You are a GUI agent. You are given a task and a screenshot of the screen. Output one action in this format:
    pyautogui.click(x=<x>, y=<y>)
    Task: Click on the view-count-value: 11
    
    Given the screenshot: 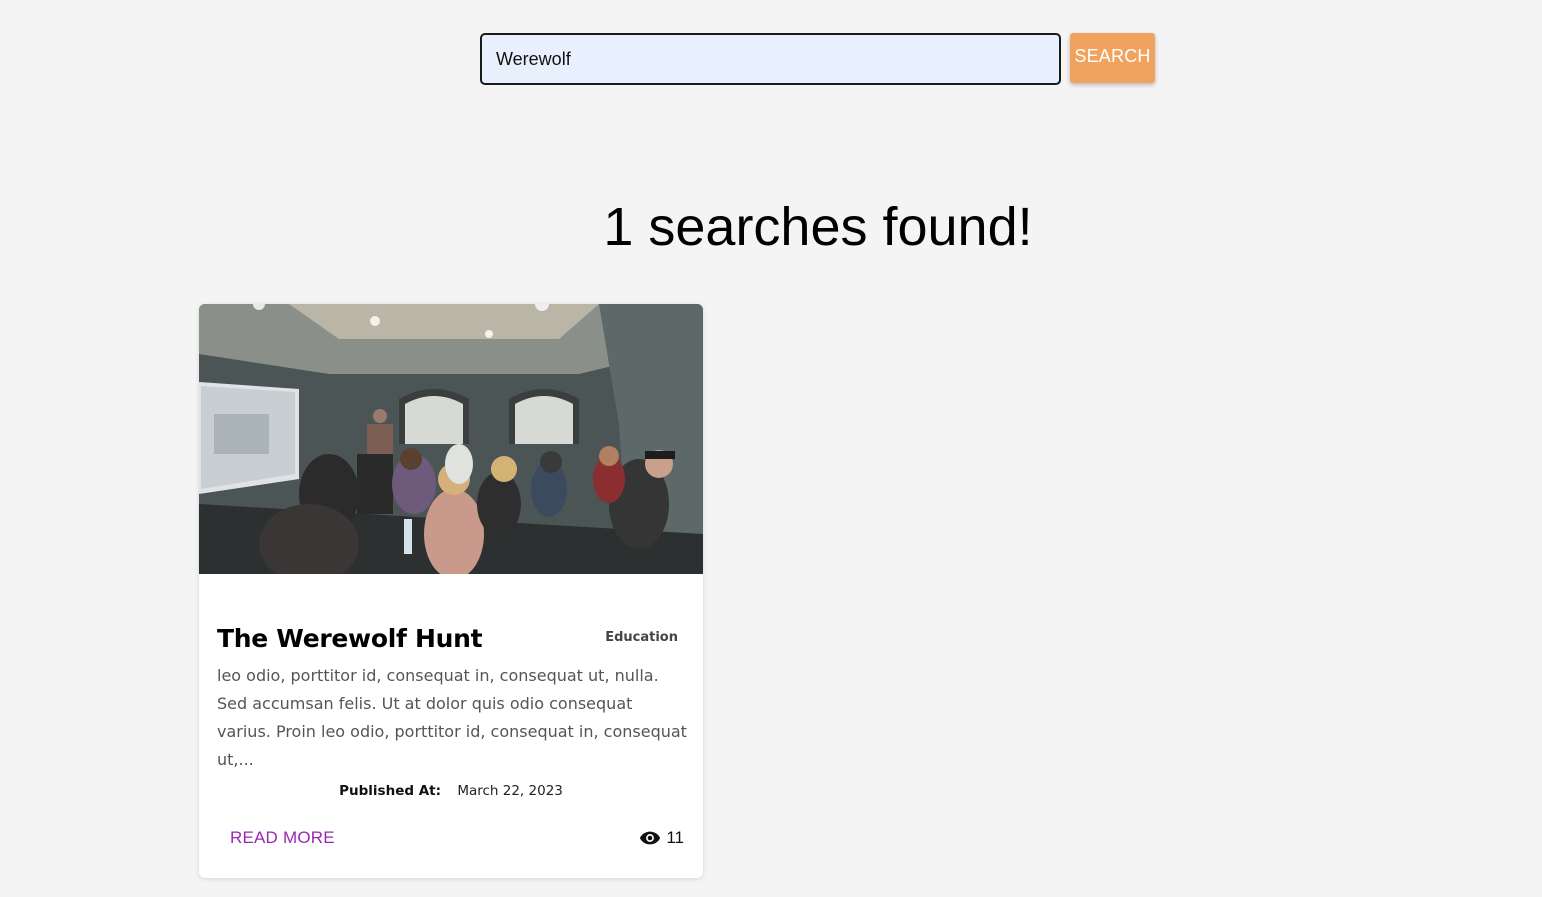 What is the action you would take?
    pyautogui.click(x=675, y=837)
    